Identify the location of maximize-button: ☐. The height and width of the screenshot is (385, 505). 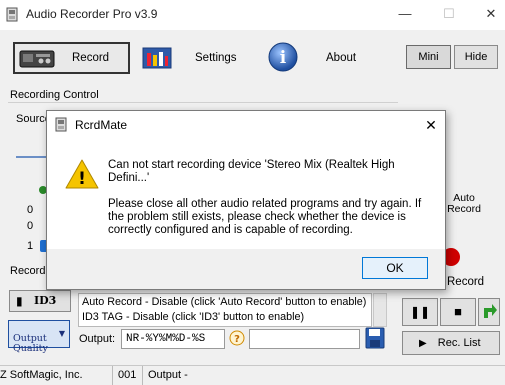
(449, 14).